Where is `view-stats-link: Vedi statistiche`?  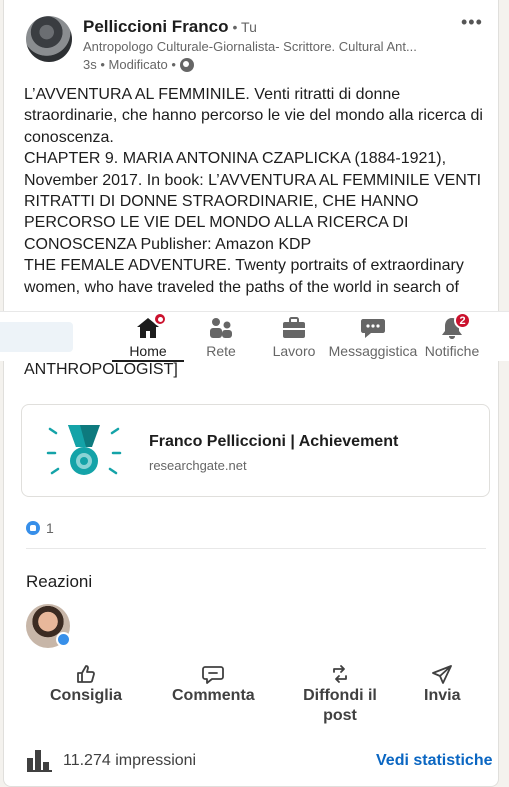 view-stats-link: Vedi statistiche is located at coordinates (434, 761).